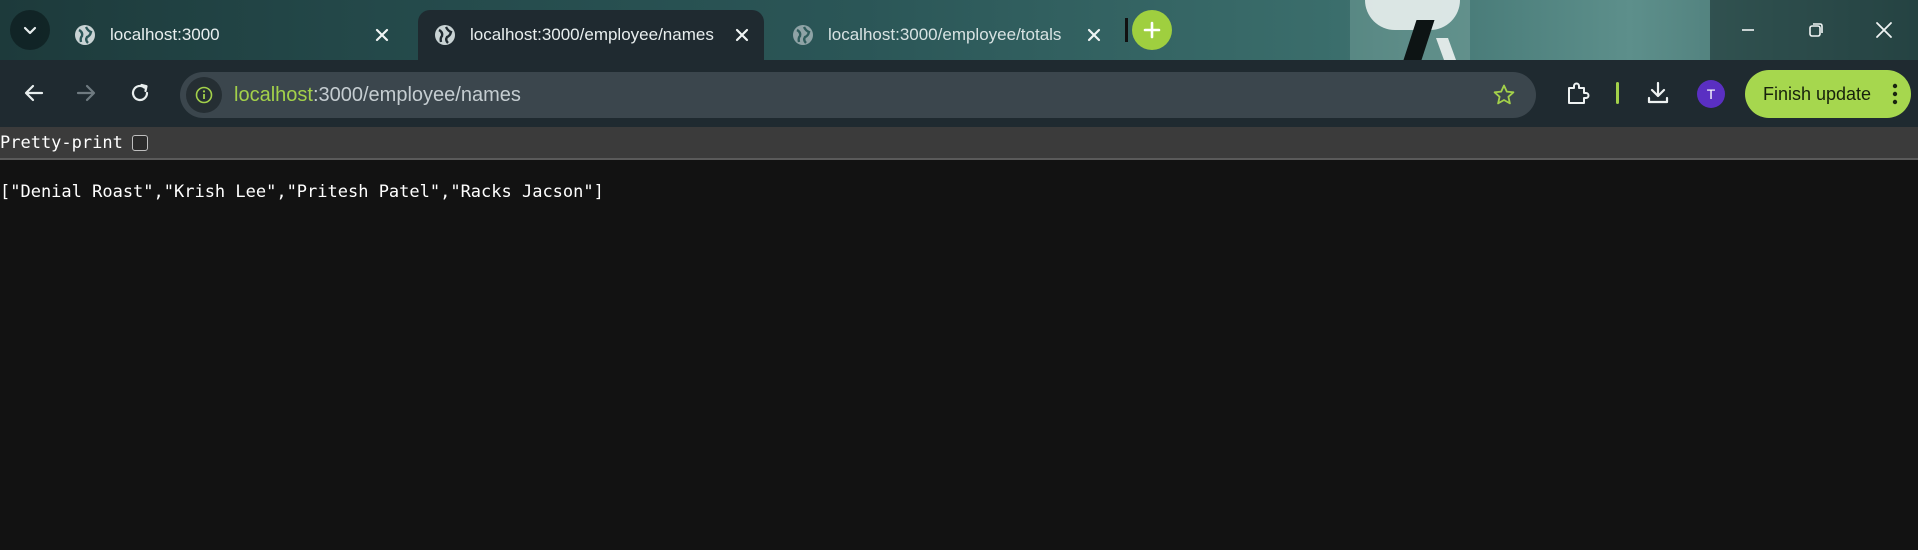  I want to click on downloads-button, so click(1658, 93).